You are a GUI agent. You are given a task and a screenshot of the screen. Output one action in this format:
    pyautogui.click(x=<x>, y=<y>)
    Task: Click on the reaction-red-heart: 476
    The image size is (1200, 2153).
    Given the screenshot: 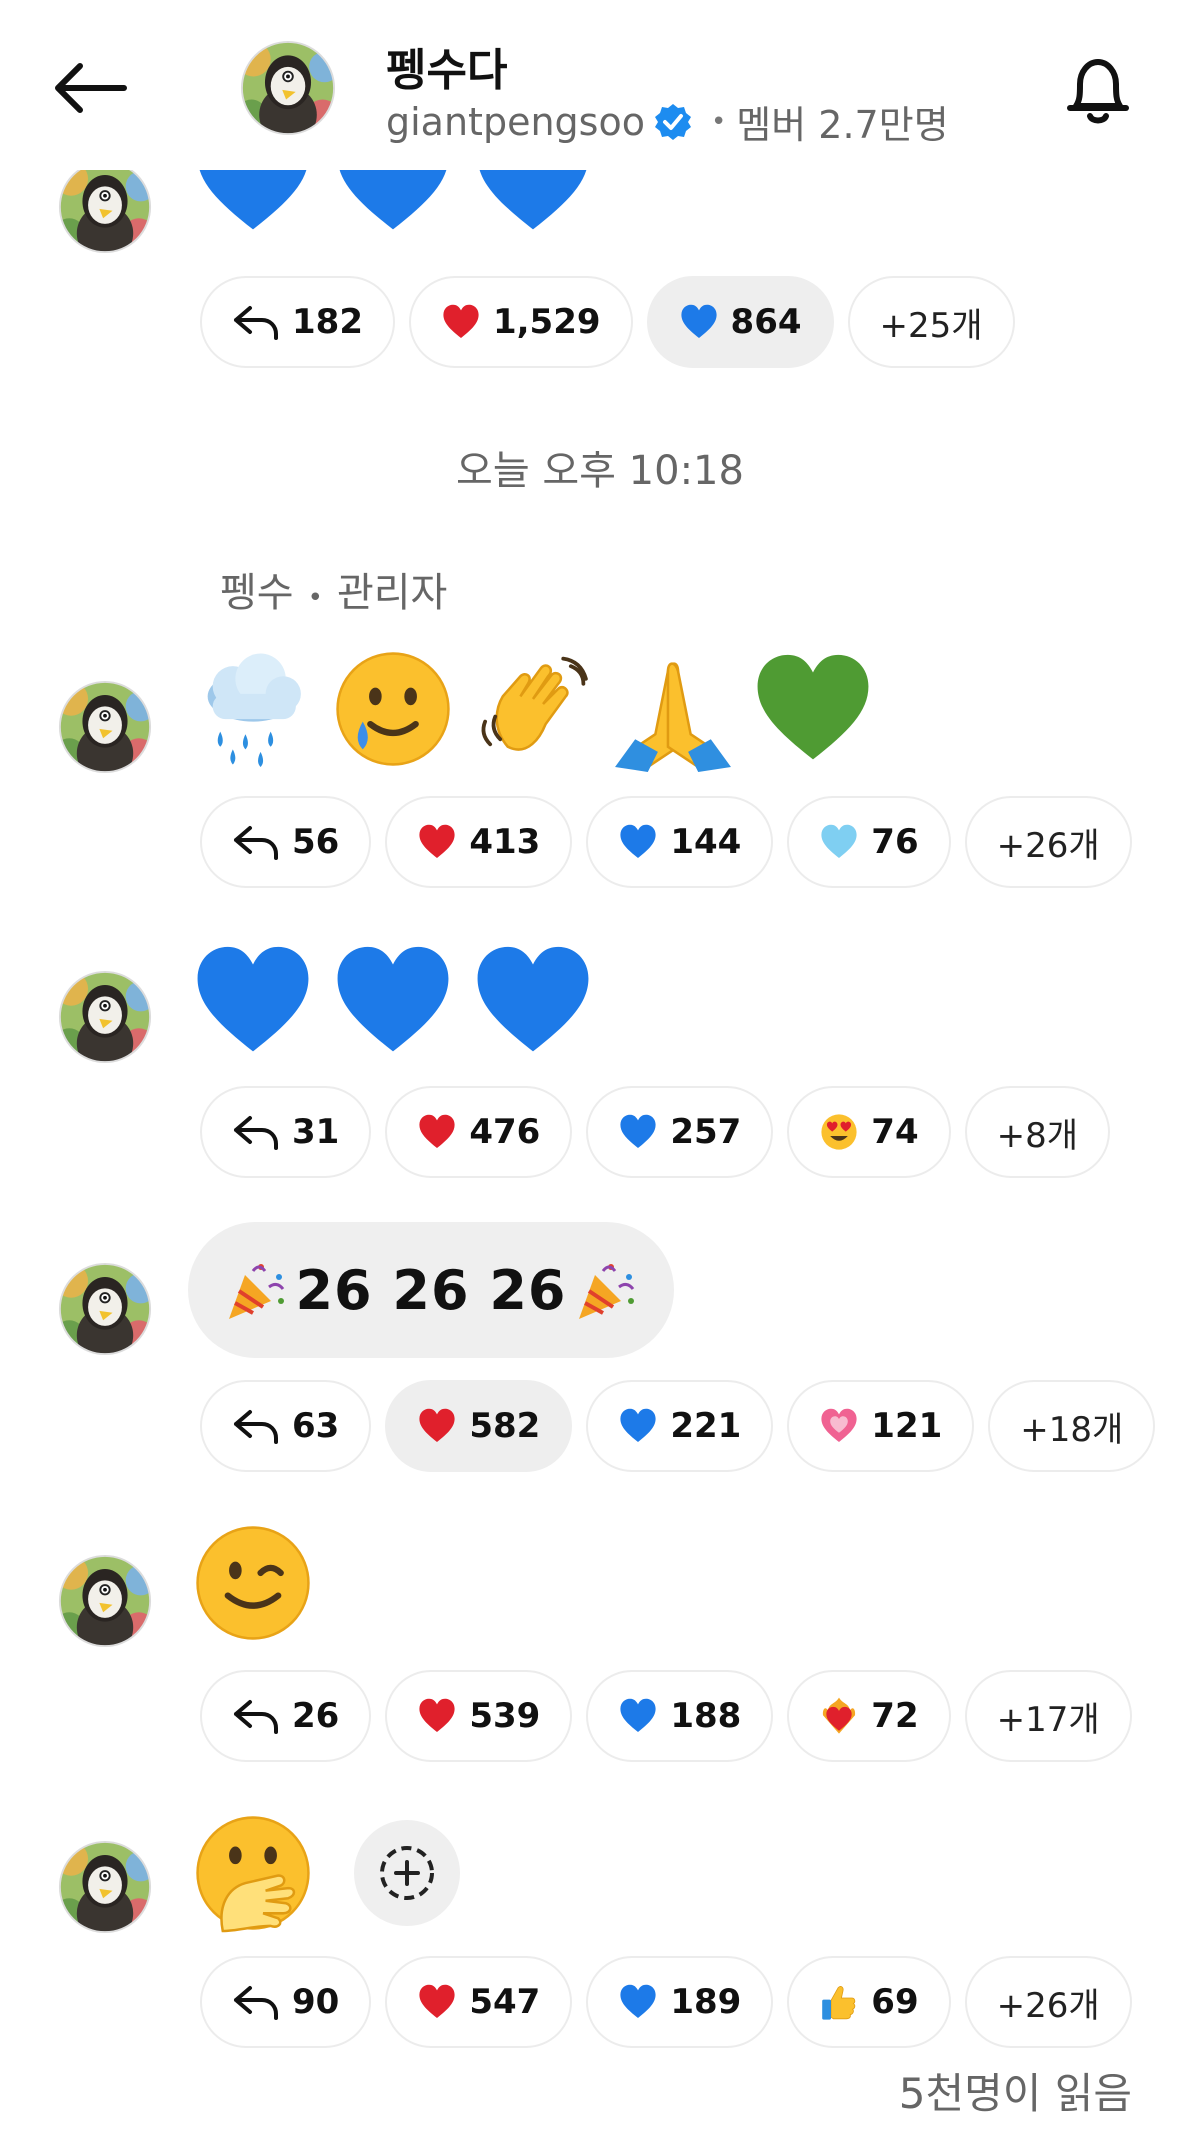 What is the action you would take?
    pyautogui.click(x=479, y=1132)
    